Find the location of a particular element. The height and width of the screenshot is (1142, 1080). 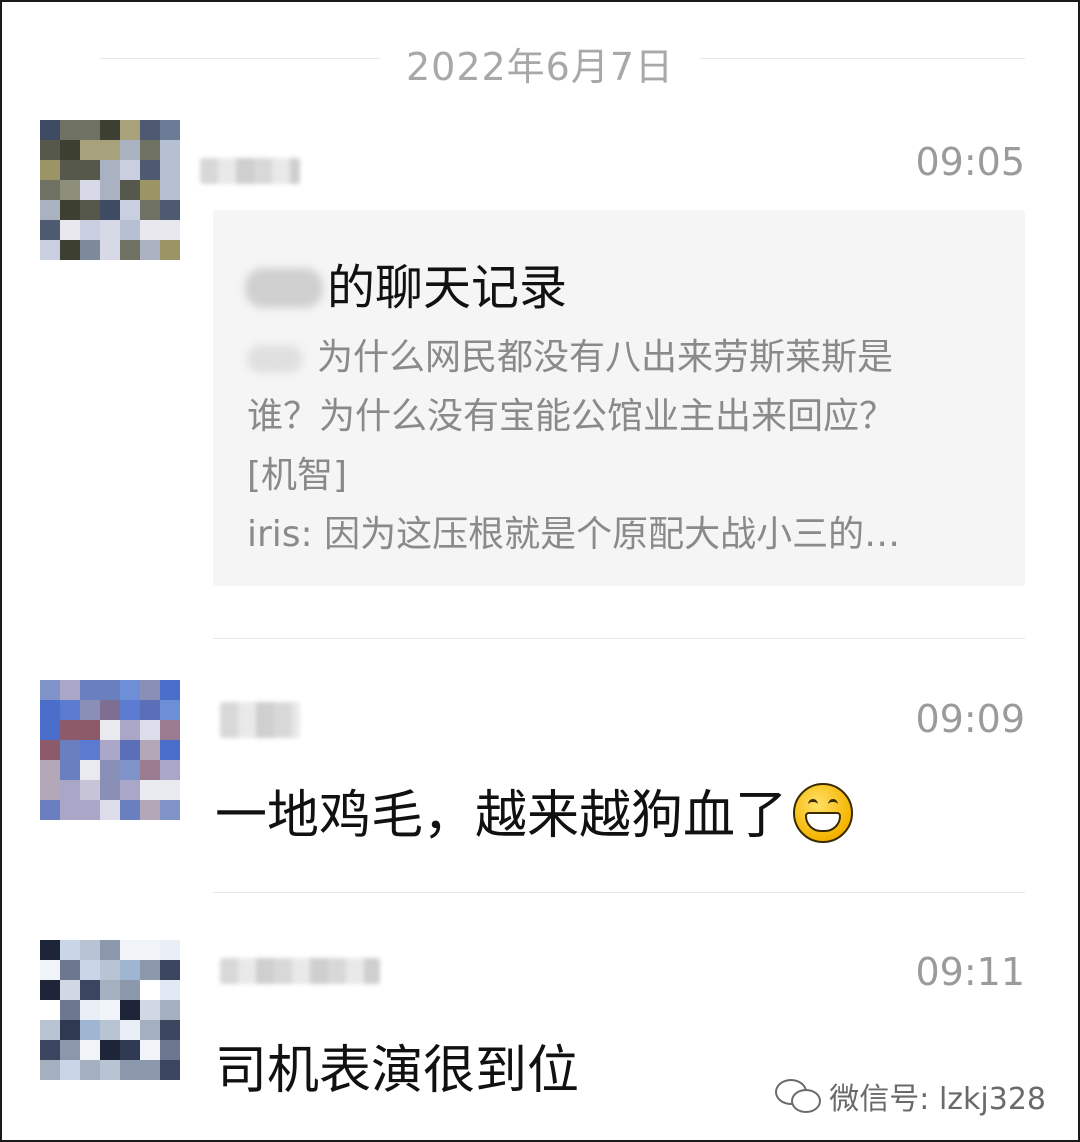

message-text: 一地鸡毛，越来越狗血了 is located at coordinates (534, 810).